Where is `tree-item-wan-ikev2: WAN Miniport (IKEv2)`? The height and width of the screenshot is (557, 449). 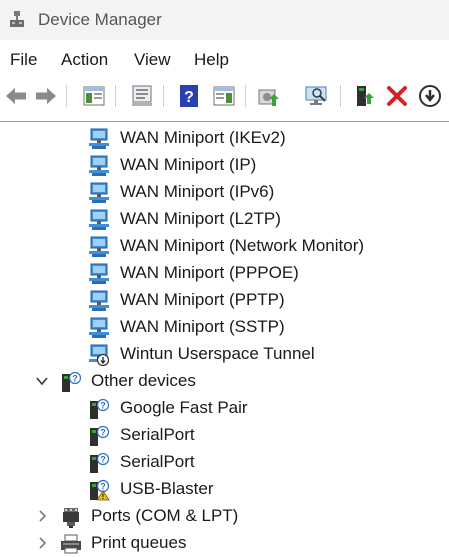
tree-item-wan-ikev2: WAN Miniport (IKEv2) is located at coordinates (224, 138).